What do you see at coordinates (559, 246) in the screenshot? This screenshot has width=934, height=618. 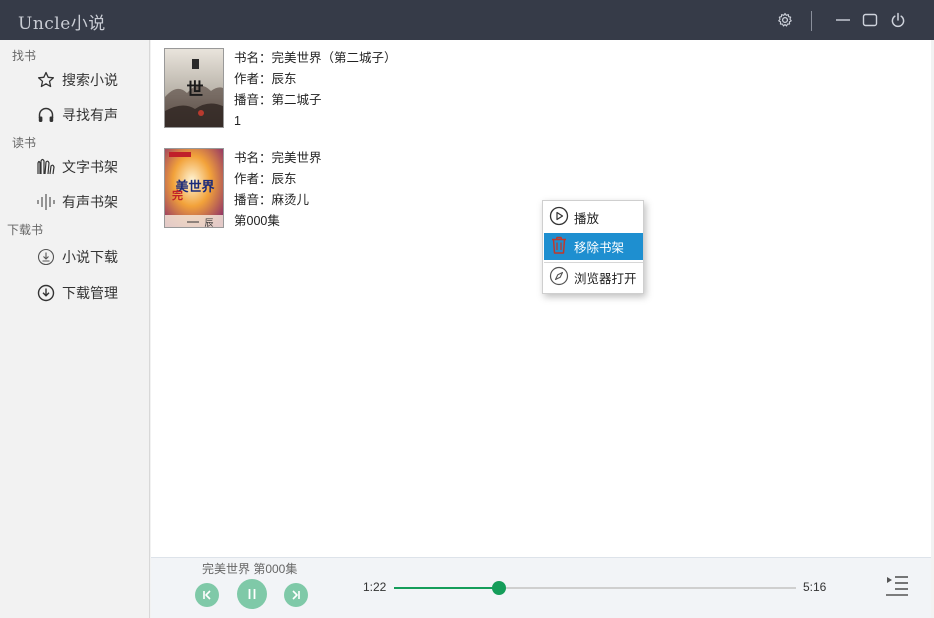 I see `trash-icon` at bounding box center [559, 246].